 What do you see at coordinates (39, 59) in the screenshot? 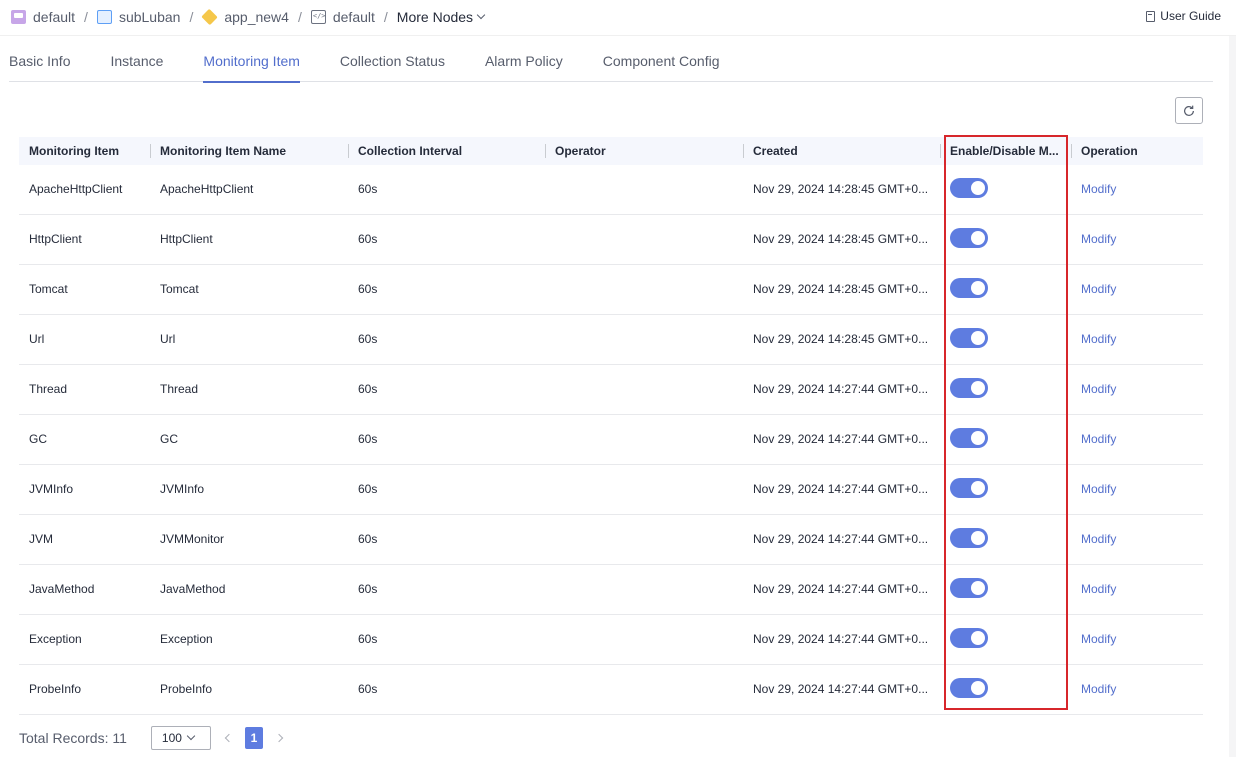
I see `tab-basic-info: Basic Info` at bounding box center [39, 59].